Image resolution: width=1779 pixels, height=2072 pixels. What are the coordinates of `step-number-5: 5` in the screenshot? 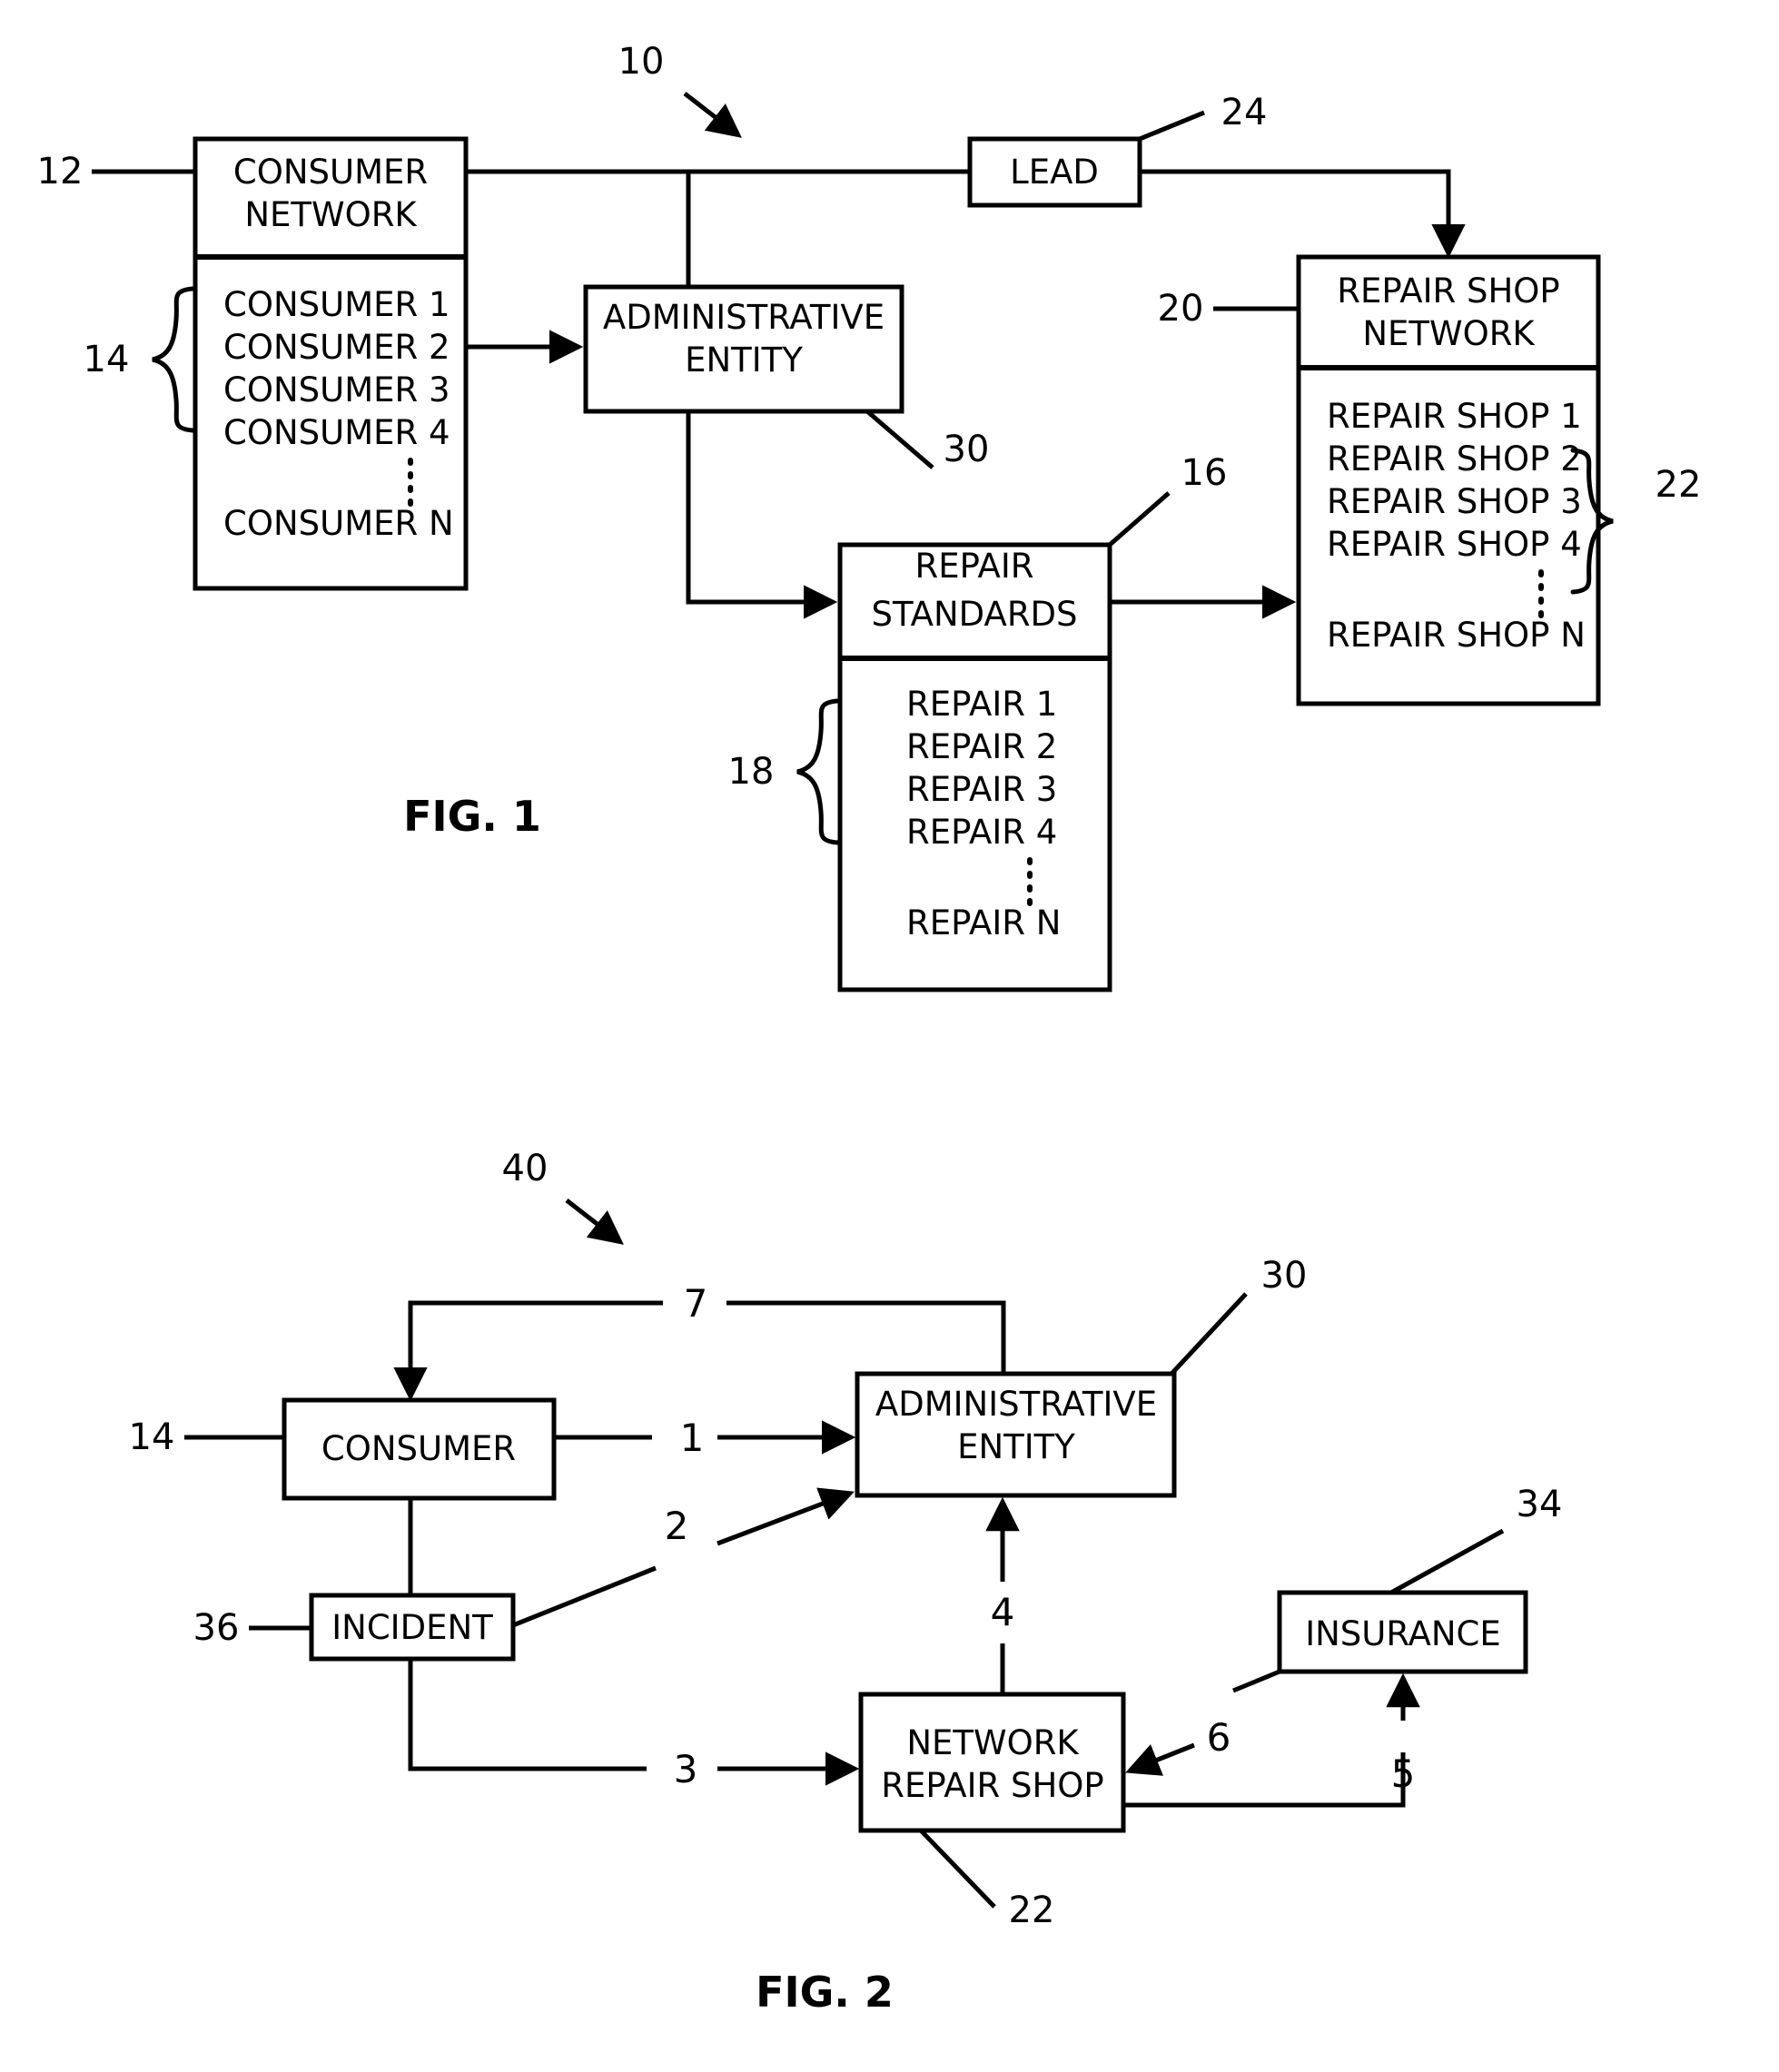 It's located at (1403, 1773).